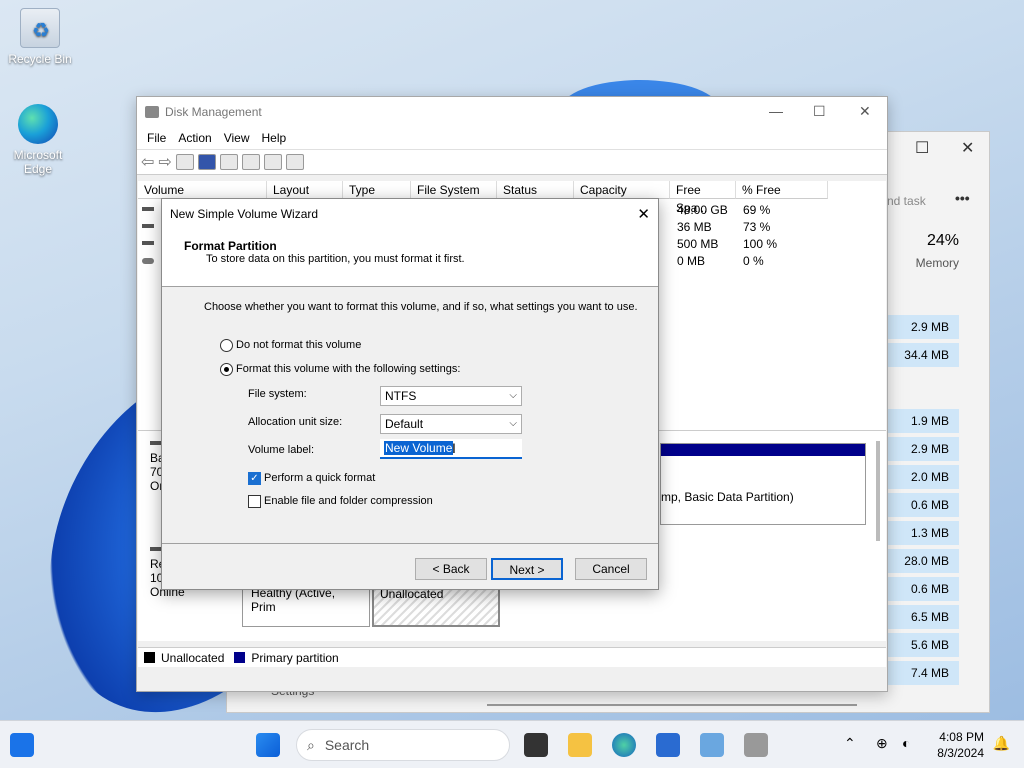  What do you see at coordinates (348, 501) in the screenshot?
I see `compression-label: Enable file and folder compression` at bounding box center [348, 501].